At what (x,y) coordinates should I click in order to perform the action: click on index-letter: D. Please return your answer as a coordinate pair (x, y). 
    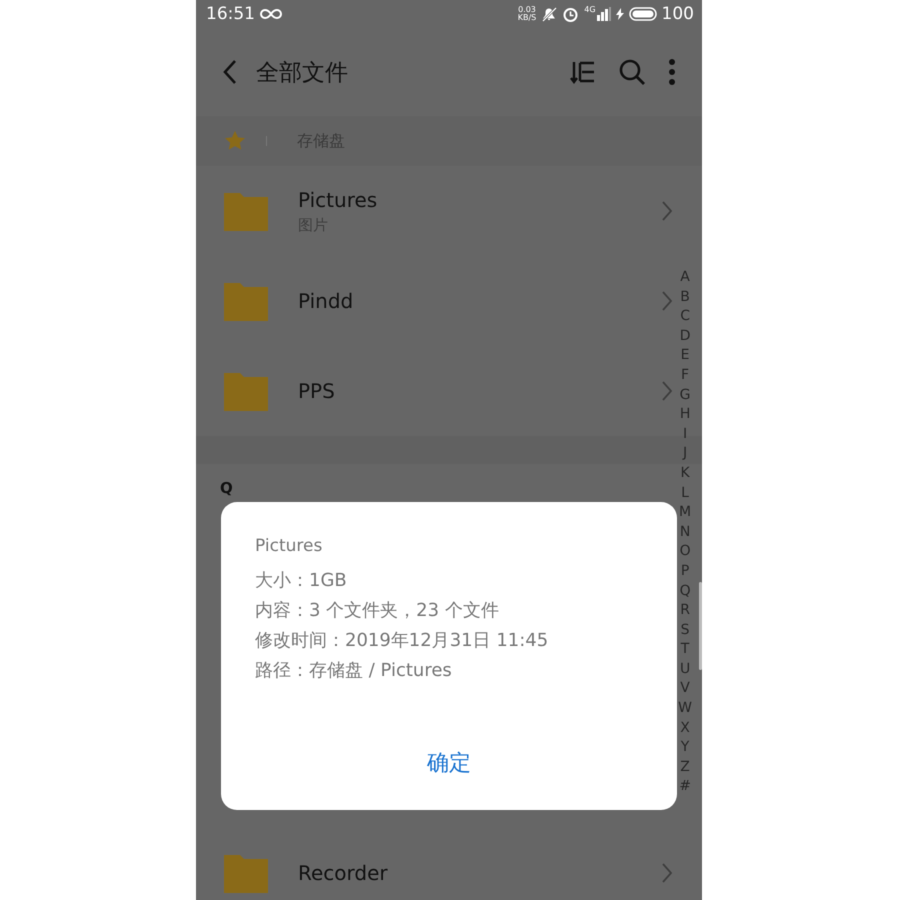
    Looking at the image, I should click on (685, 336).